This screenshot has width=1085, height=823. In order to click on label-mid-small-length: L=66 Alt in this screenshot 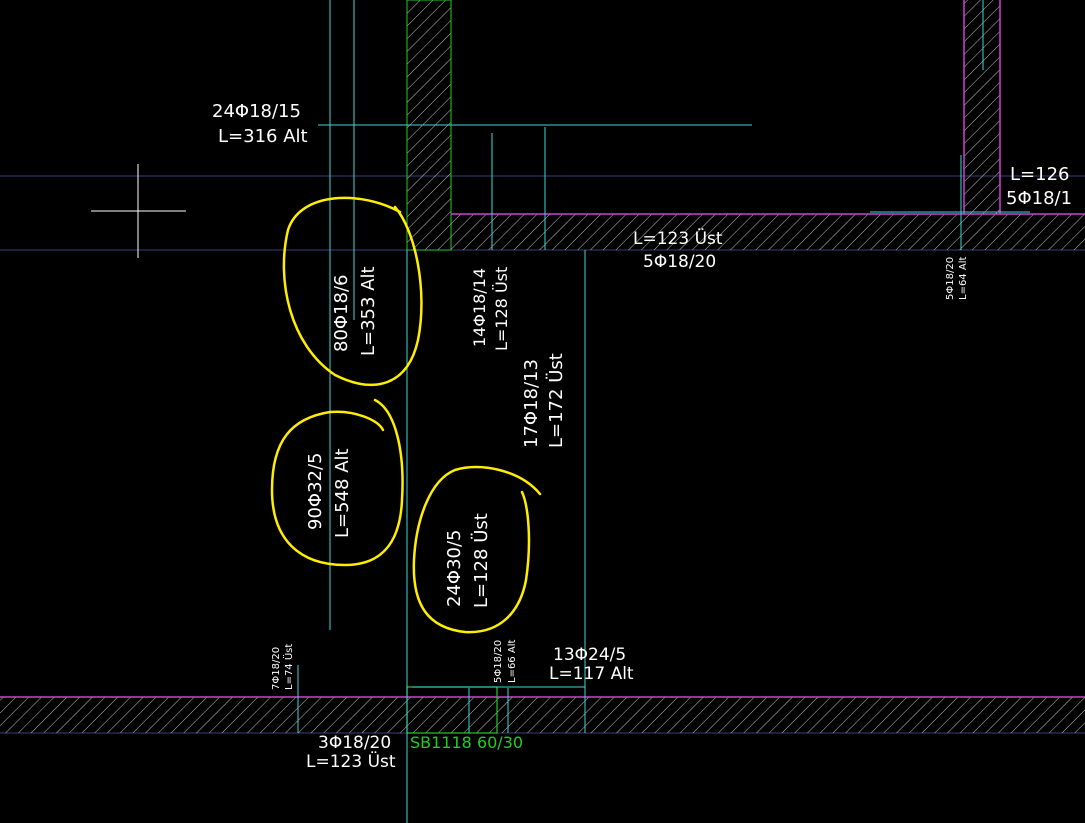, I will do `click(512, 661)`.